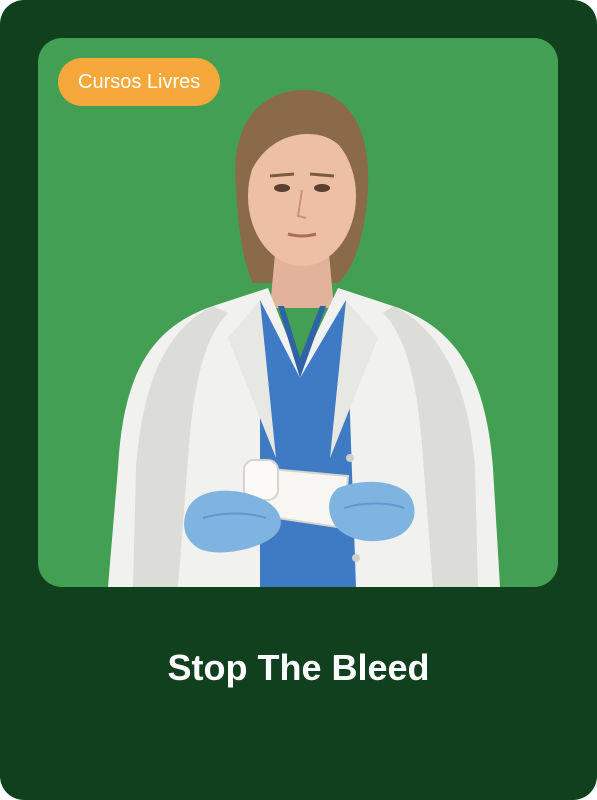  I want to click on course-title: Stop The Bleed, so click(298, 668).